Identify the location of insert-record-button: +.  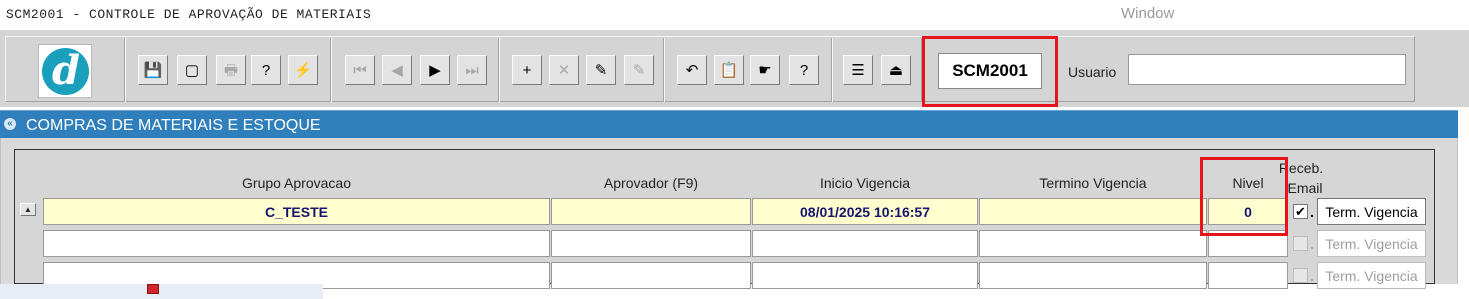
(527, 70).